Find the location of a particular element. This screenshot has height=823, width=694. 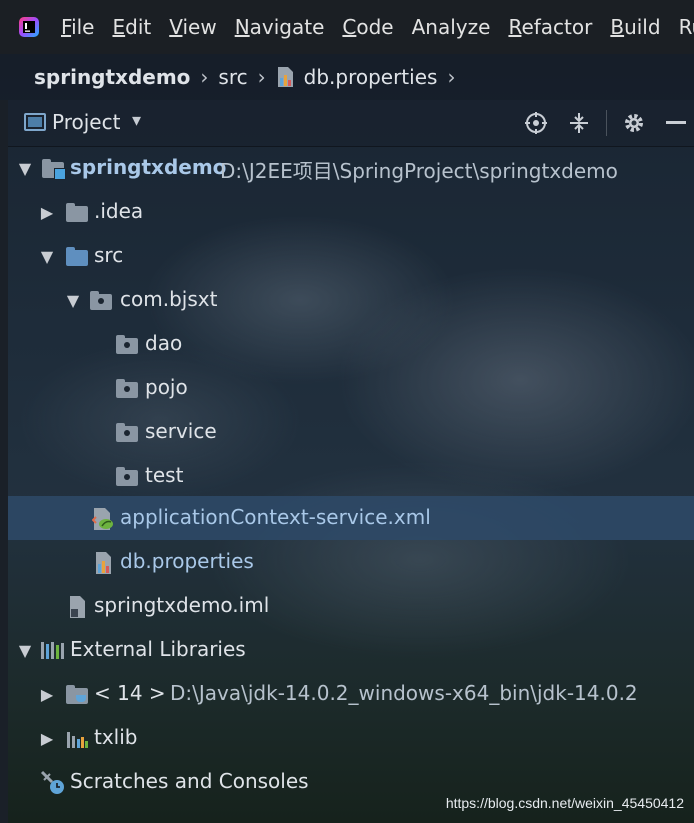

project-view-label: Project is located at coordinates (86, 122).